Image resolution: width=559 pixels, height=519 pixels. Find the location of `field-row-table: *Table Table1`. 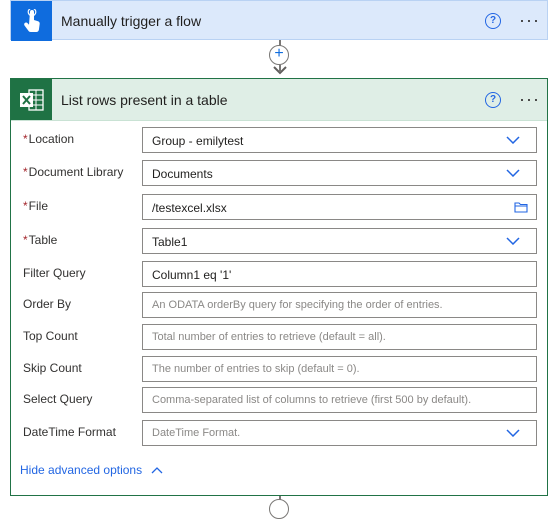

field-row-table: *Table Table1 is located at coordinates (279, 241).